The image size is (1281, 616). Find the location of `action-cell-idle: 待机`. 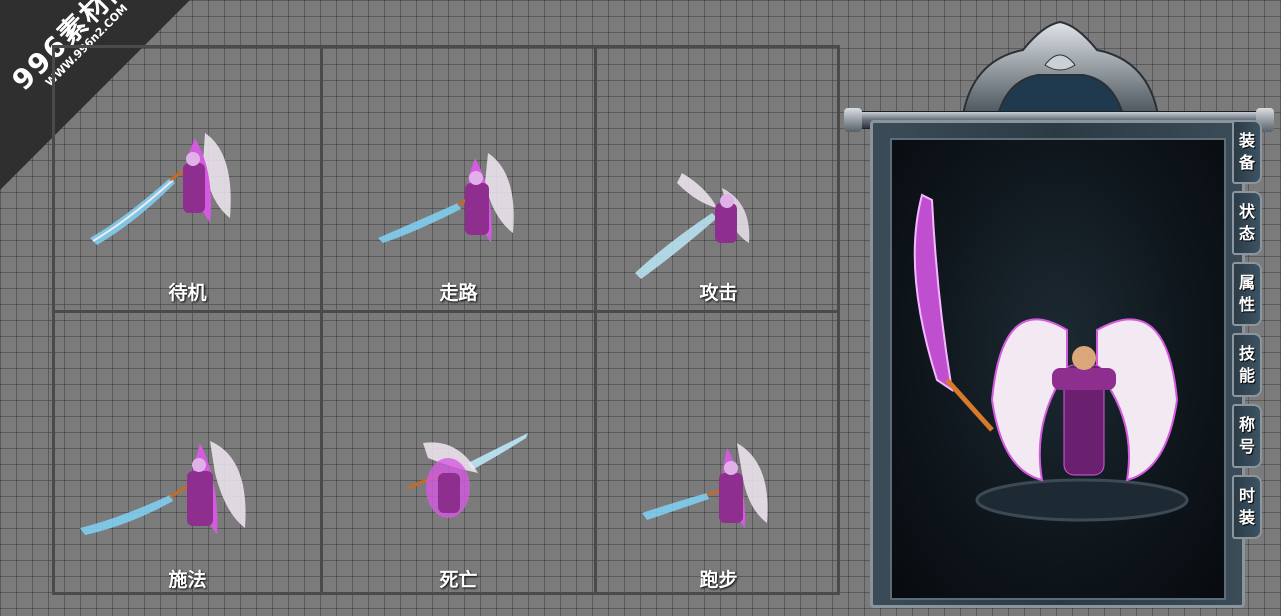

action-cell-idle: 待机 is located at coordinates (187, 179).